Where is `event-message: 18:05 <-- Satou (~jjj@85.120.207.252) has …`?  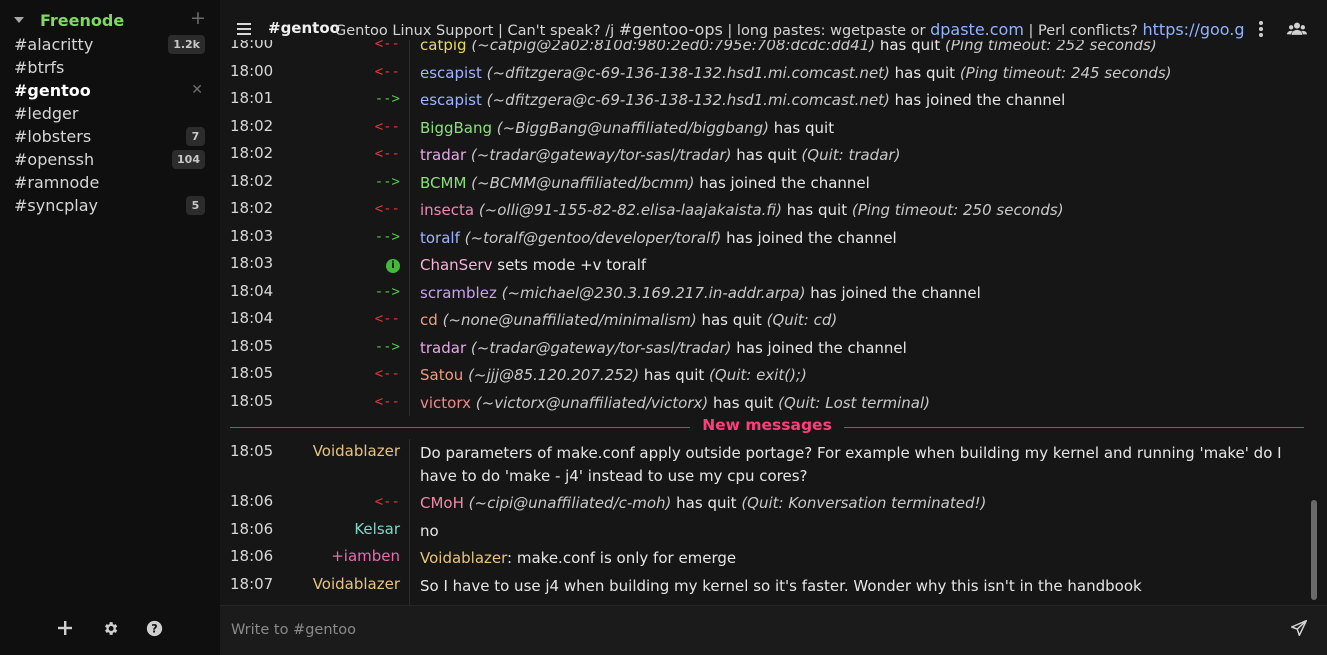 event-message: 18:05 <-- Satou (~jjj@85.120.207.252) has … is located at coordinates (765, 375).